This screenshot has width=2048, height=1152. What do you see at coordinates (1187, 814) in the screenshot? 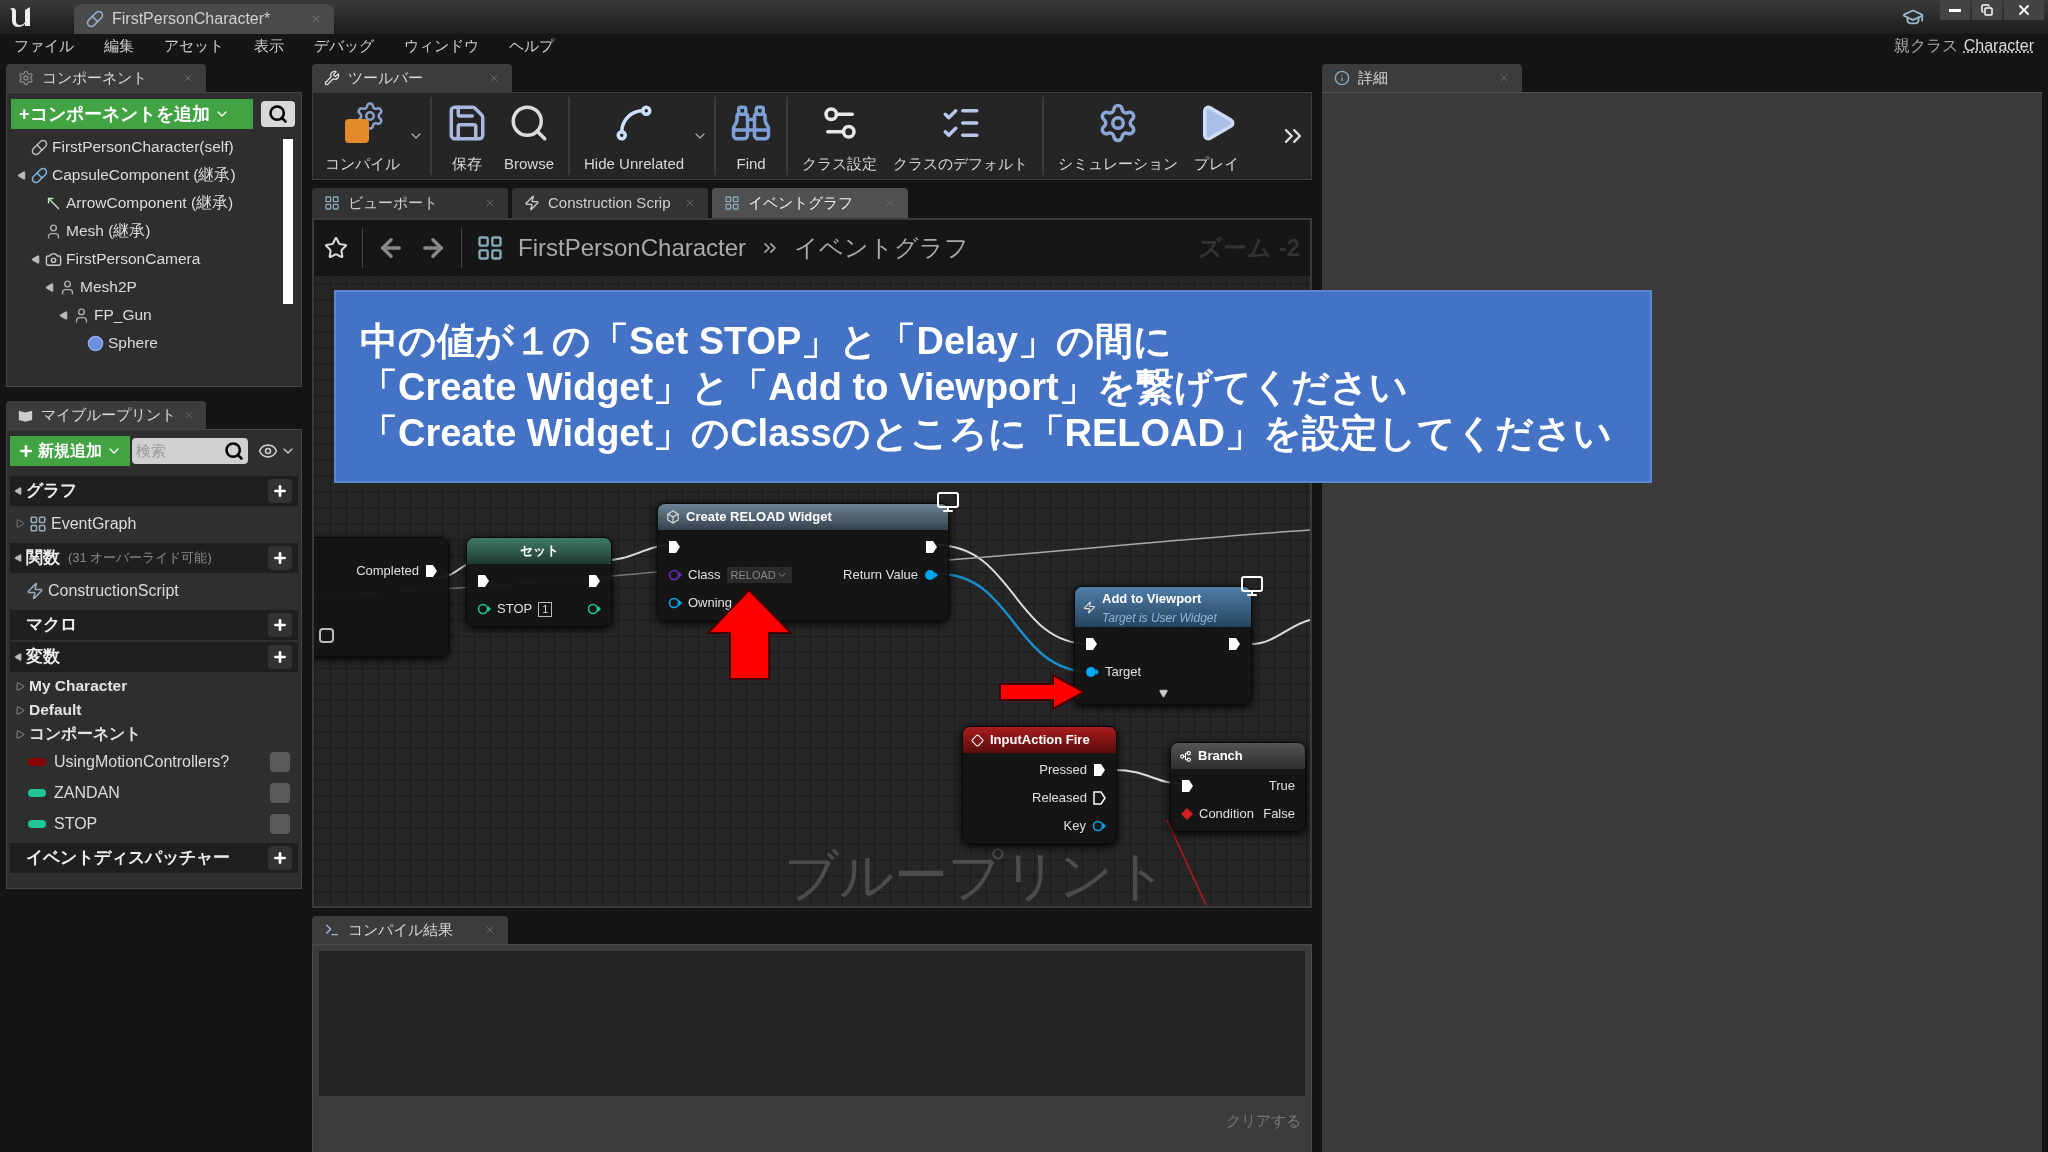
I see `condition-pin` at bounding box center [1187, 814].